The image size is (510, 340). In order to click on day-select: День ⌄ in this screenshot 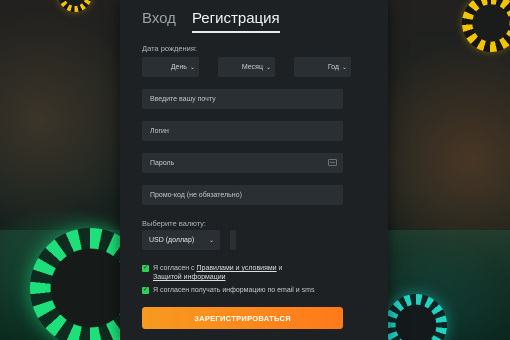, I will do `click(170, 67)`.